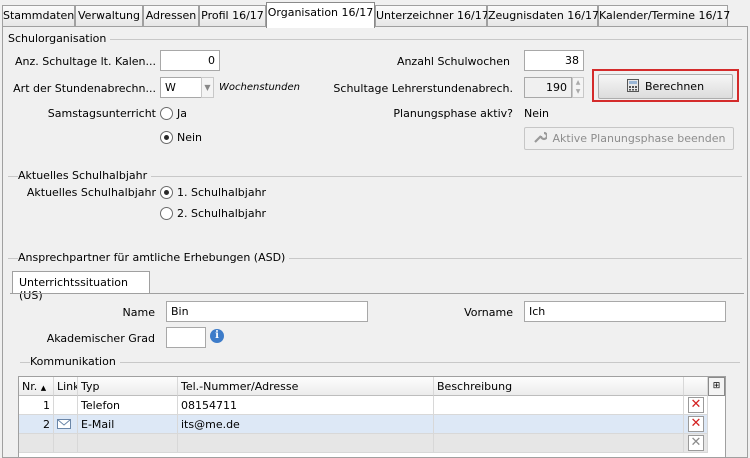 The width and height of the screenshot is (750, 458). I want to click on halbjahr-label: Aktuelles Schulhalbjahr, so click(91, 192).